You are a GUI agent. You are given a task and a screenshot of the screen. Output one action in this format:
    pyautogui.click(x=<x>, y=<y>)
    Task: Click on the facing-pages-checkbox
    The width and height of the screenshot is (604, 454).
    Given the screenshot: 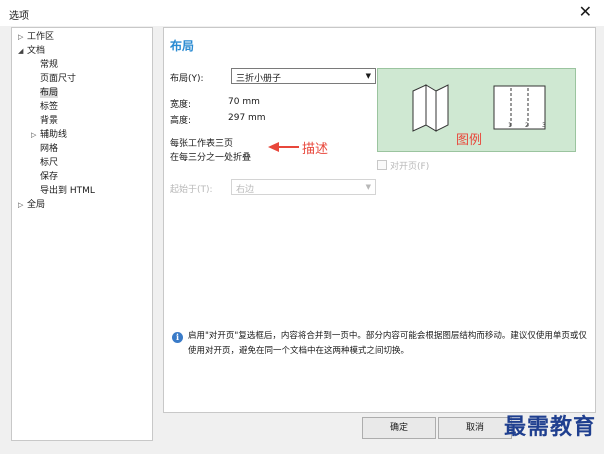 What is the action you would take?
    pyautogui.click(x=382, y=165)
    